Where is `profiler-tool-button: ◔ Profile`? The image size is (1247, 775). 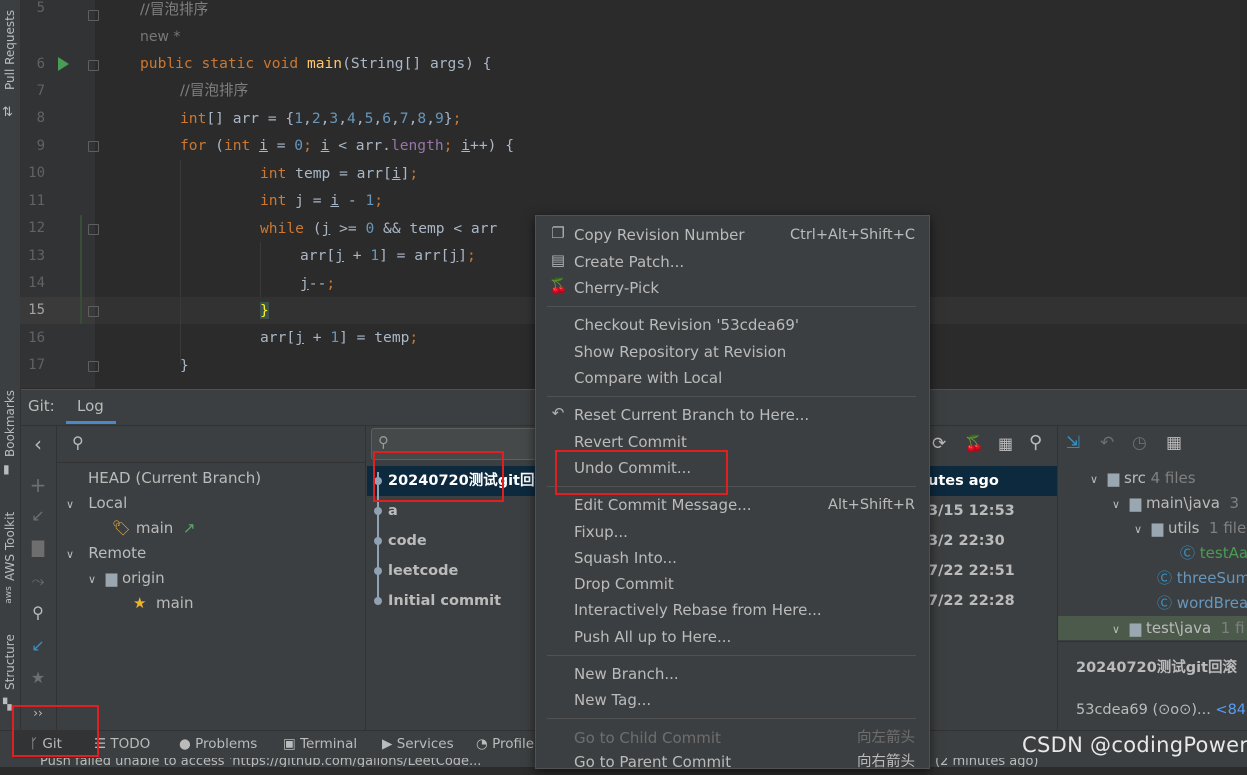 profiler-tool-button: ◔ Profile is located at coordinates (505, 744).